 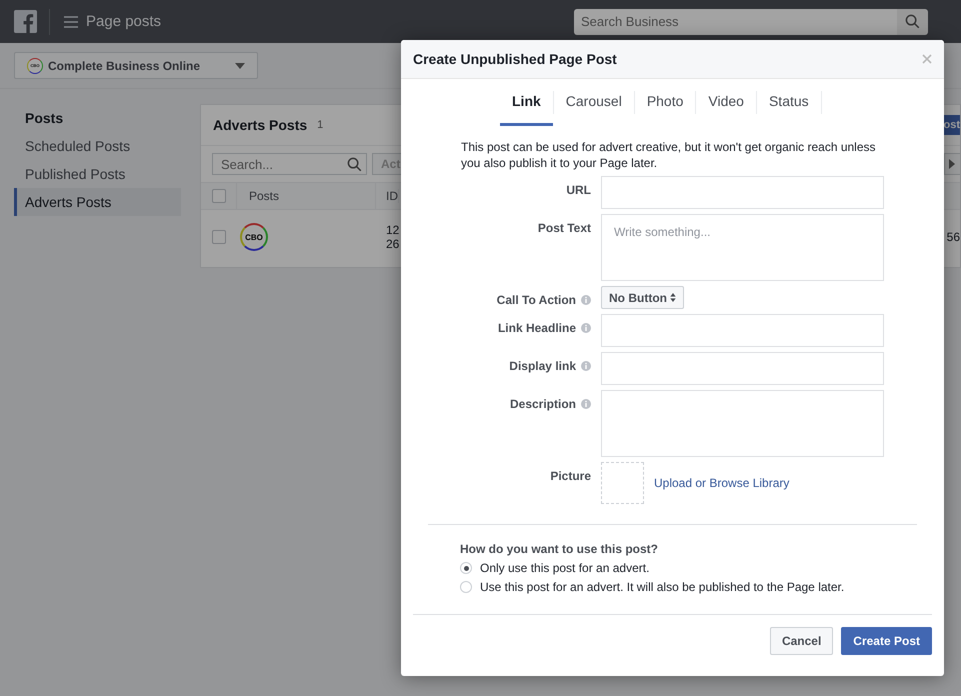 I want to click on dialog-title: Create Unpublished Page Post, so click(x=515, y=59).